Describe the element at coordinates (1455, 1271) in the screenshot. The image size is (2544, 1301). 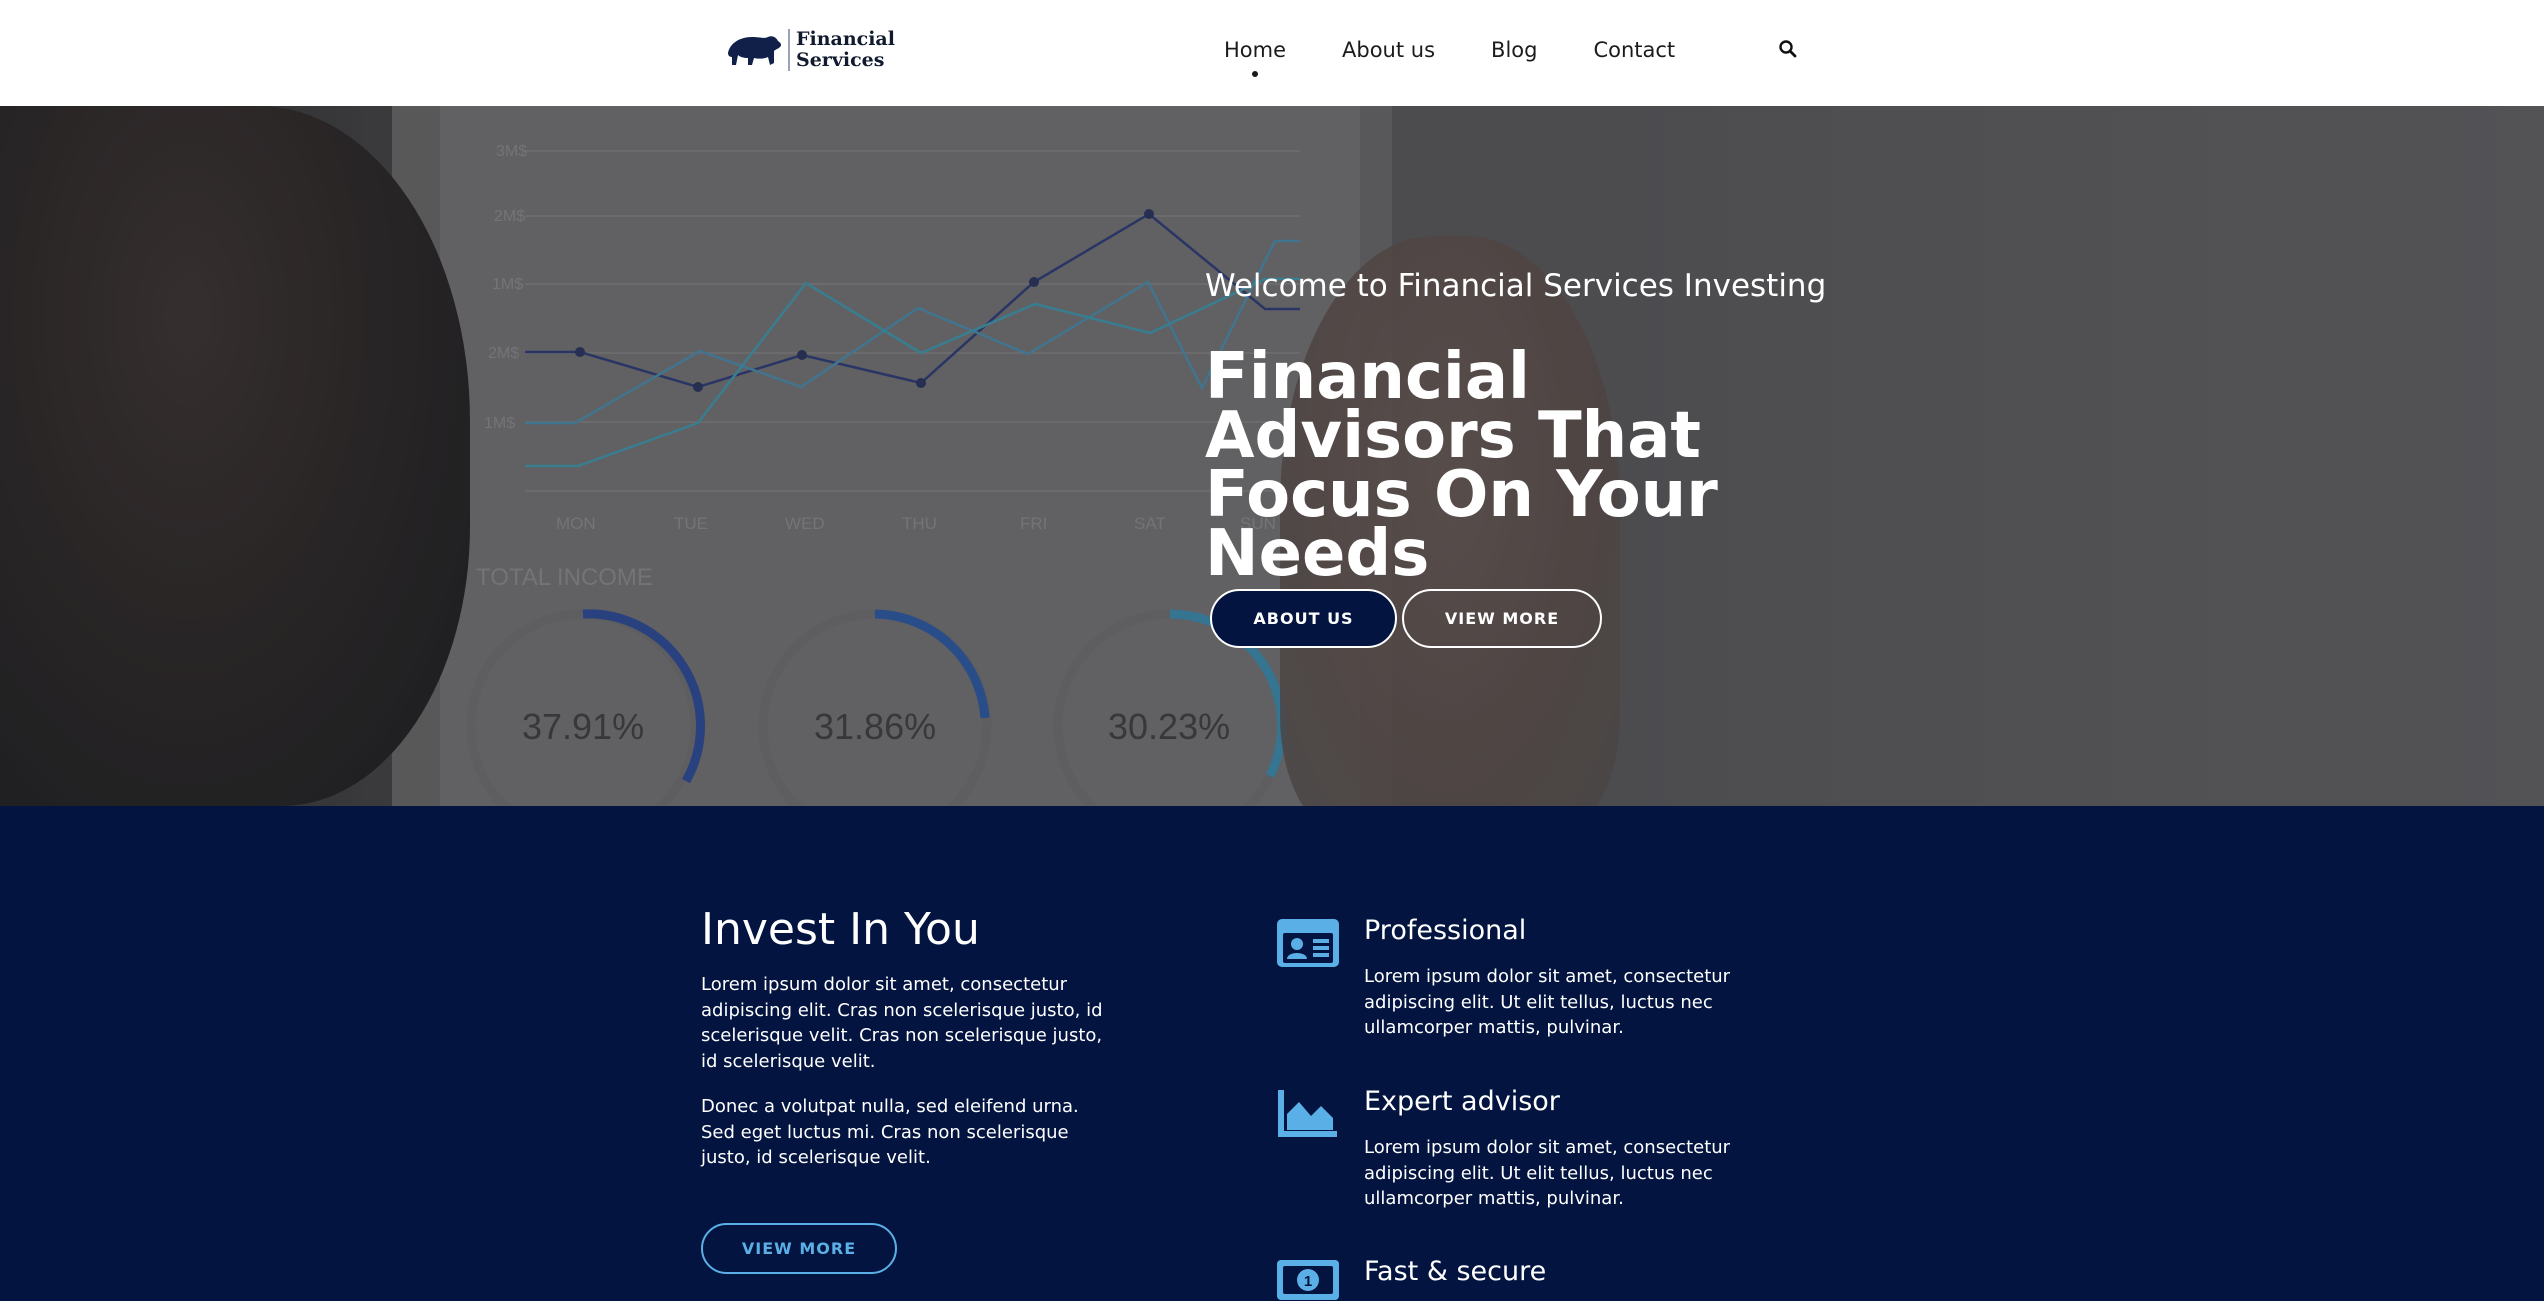
I see `feature-title-fast-secure: Fast & secure` at that location.